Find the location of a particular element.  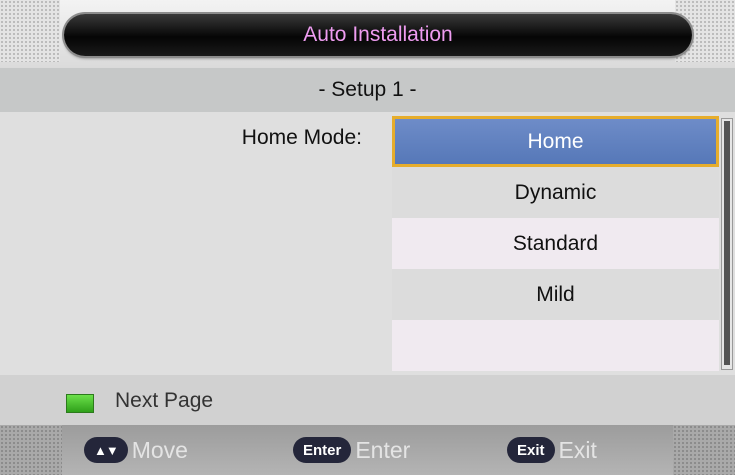

home-mode-label: Home Mode: is located at coordinates (301, 137).